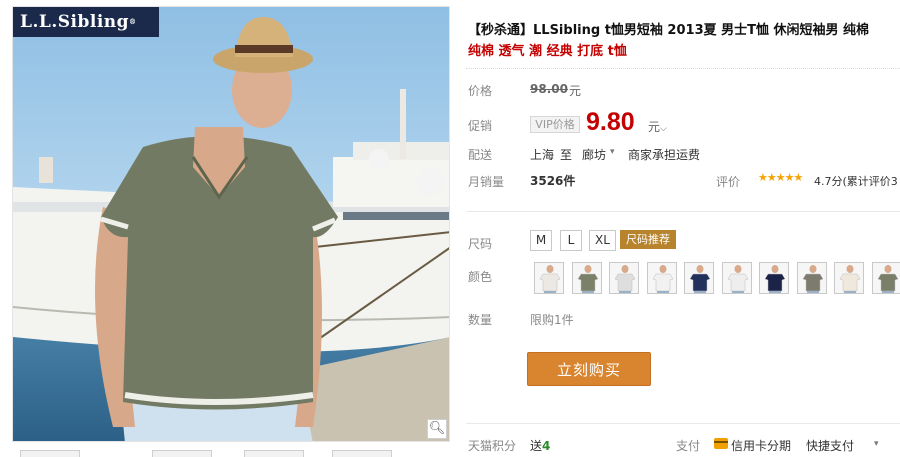 This screenshot has width=900, height=457. Describe the element at coordinates (830, 445) in the screenshot. I see `quick-pay: 快捷支付` at that location.